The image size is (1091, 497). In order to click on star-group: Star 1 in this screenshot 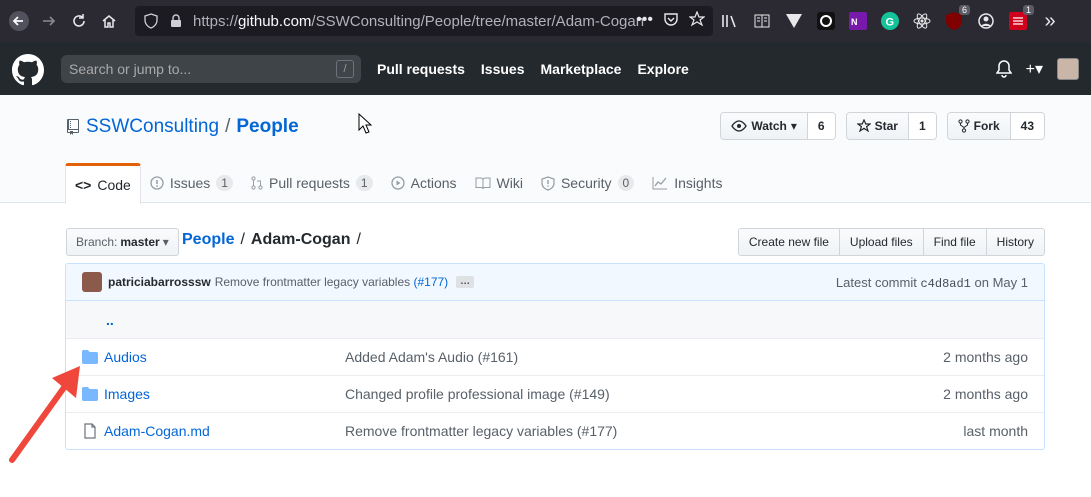, I will do `click(891, 126)`.